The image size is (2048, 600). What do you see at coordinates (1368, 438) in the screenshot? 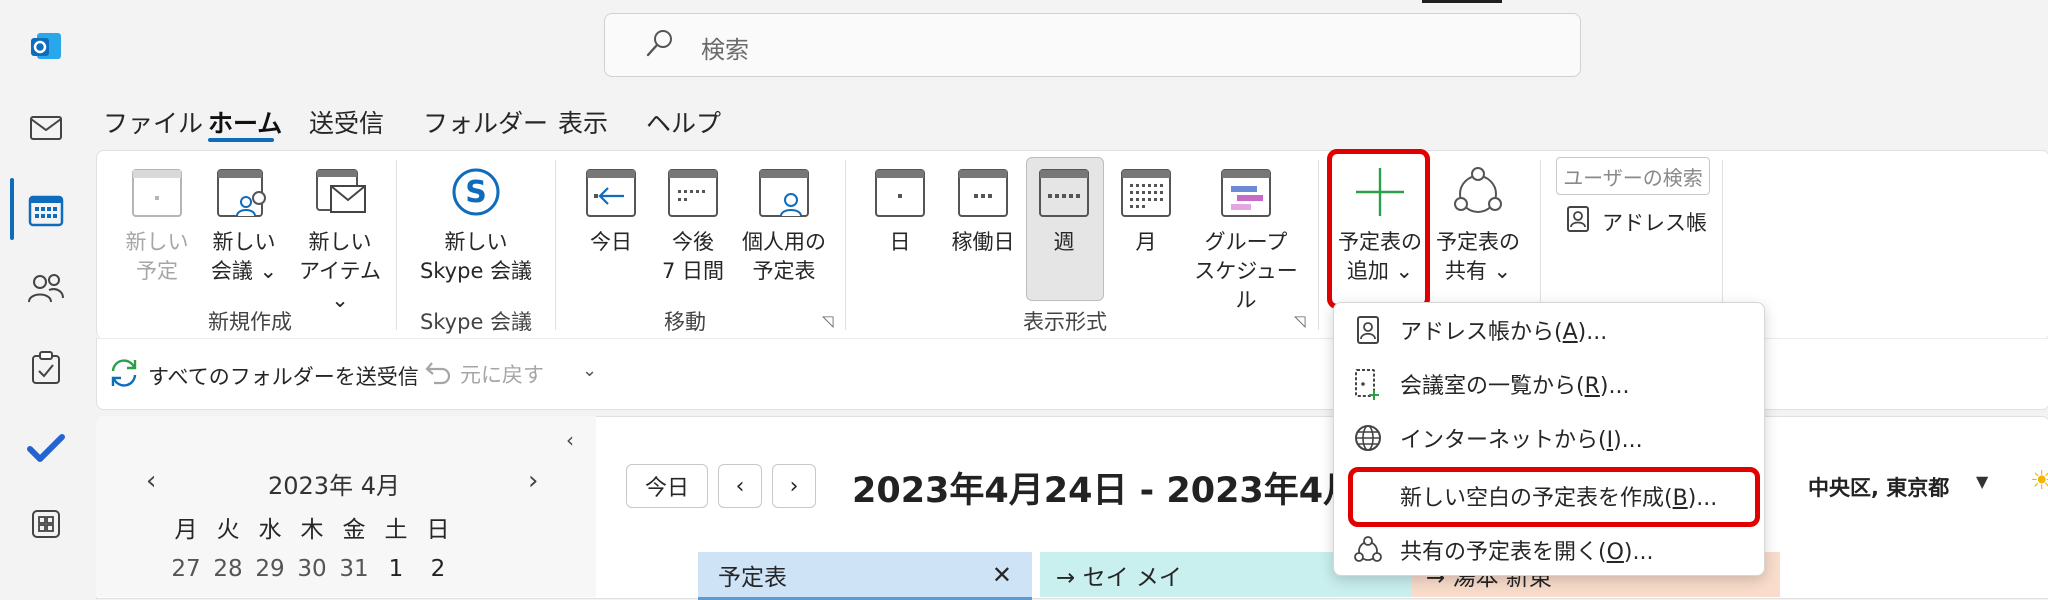
I see `globe-icon` at bounding box center [1368, 438].